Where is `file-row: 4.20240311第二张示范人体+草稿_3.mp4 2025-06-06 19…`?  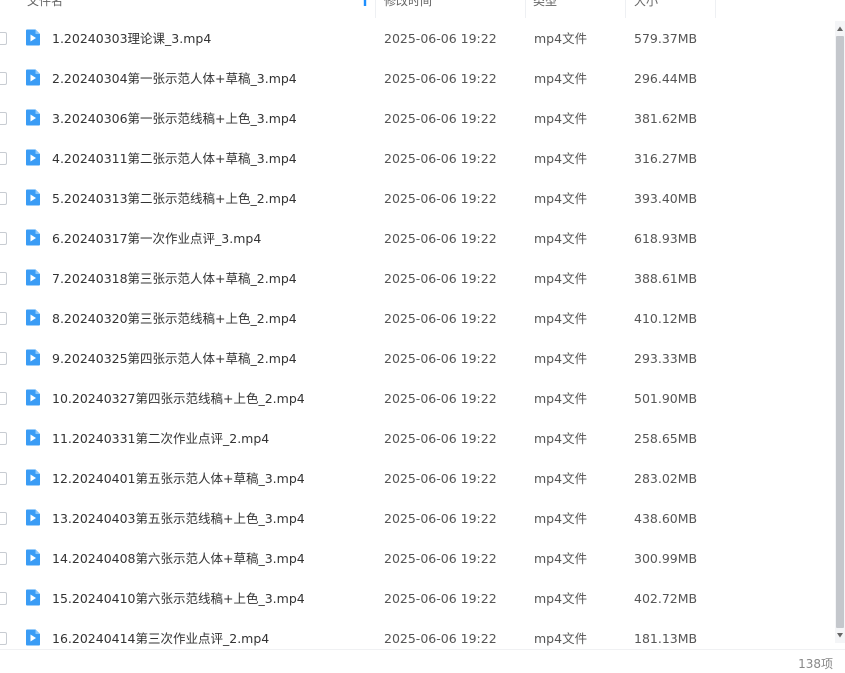
file-row: 4.20240311第二张示范人体+草稿_3.mp4 2025-06-06 19… is located at coordinates (416, 159).